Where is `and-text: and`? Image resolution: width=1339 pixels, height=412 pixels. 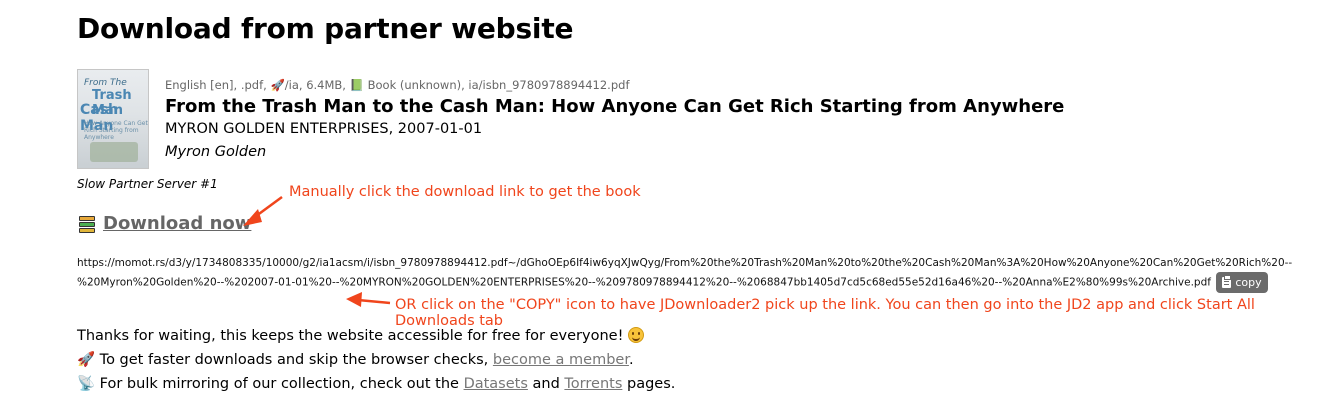
and-text: and is located at coordinates (546, 384).